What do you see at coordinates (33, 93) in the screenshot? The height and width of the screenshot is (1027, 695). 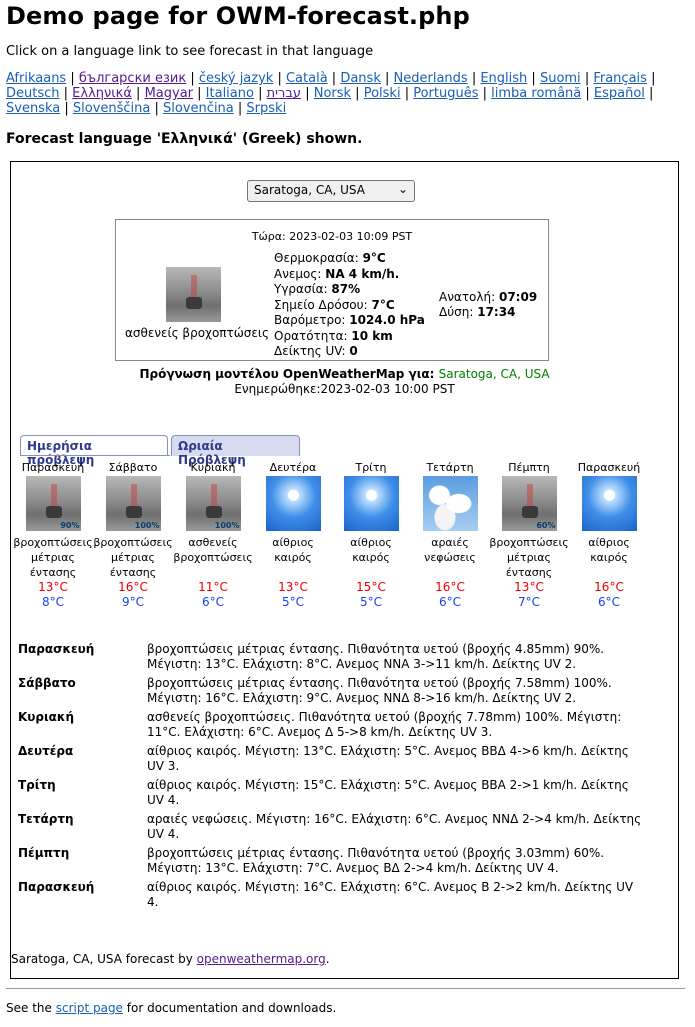 I see `language-link: Deutsch` at bounding box center [33, 93].